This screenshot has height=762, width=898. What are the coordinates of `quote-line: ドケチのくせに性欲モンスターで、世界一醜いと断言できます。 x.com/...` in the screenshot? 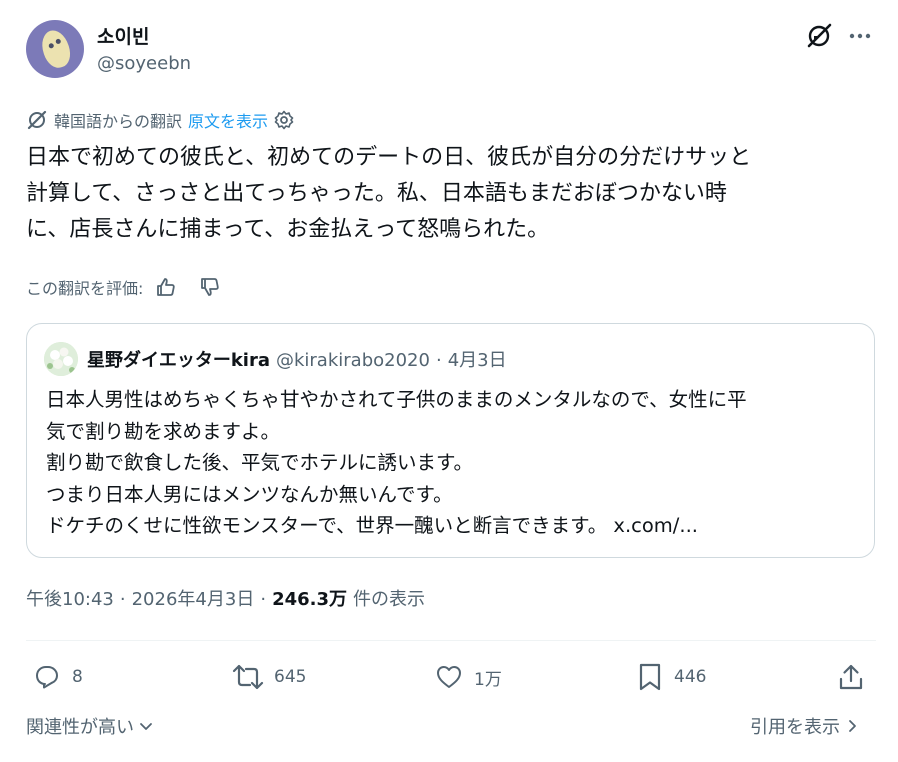 It's located at (372, 525).